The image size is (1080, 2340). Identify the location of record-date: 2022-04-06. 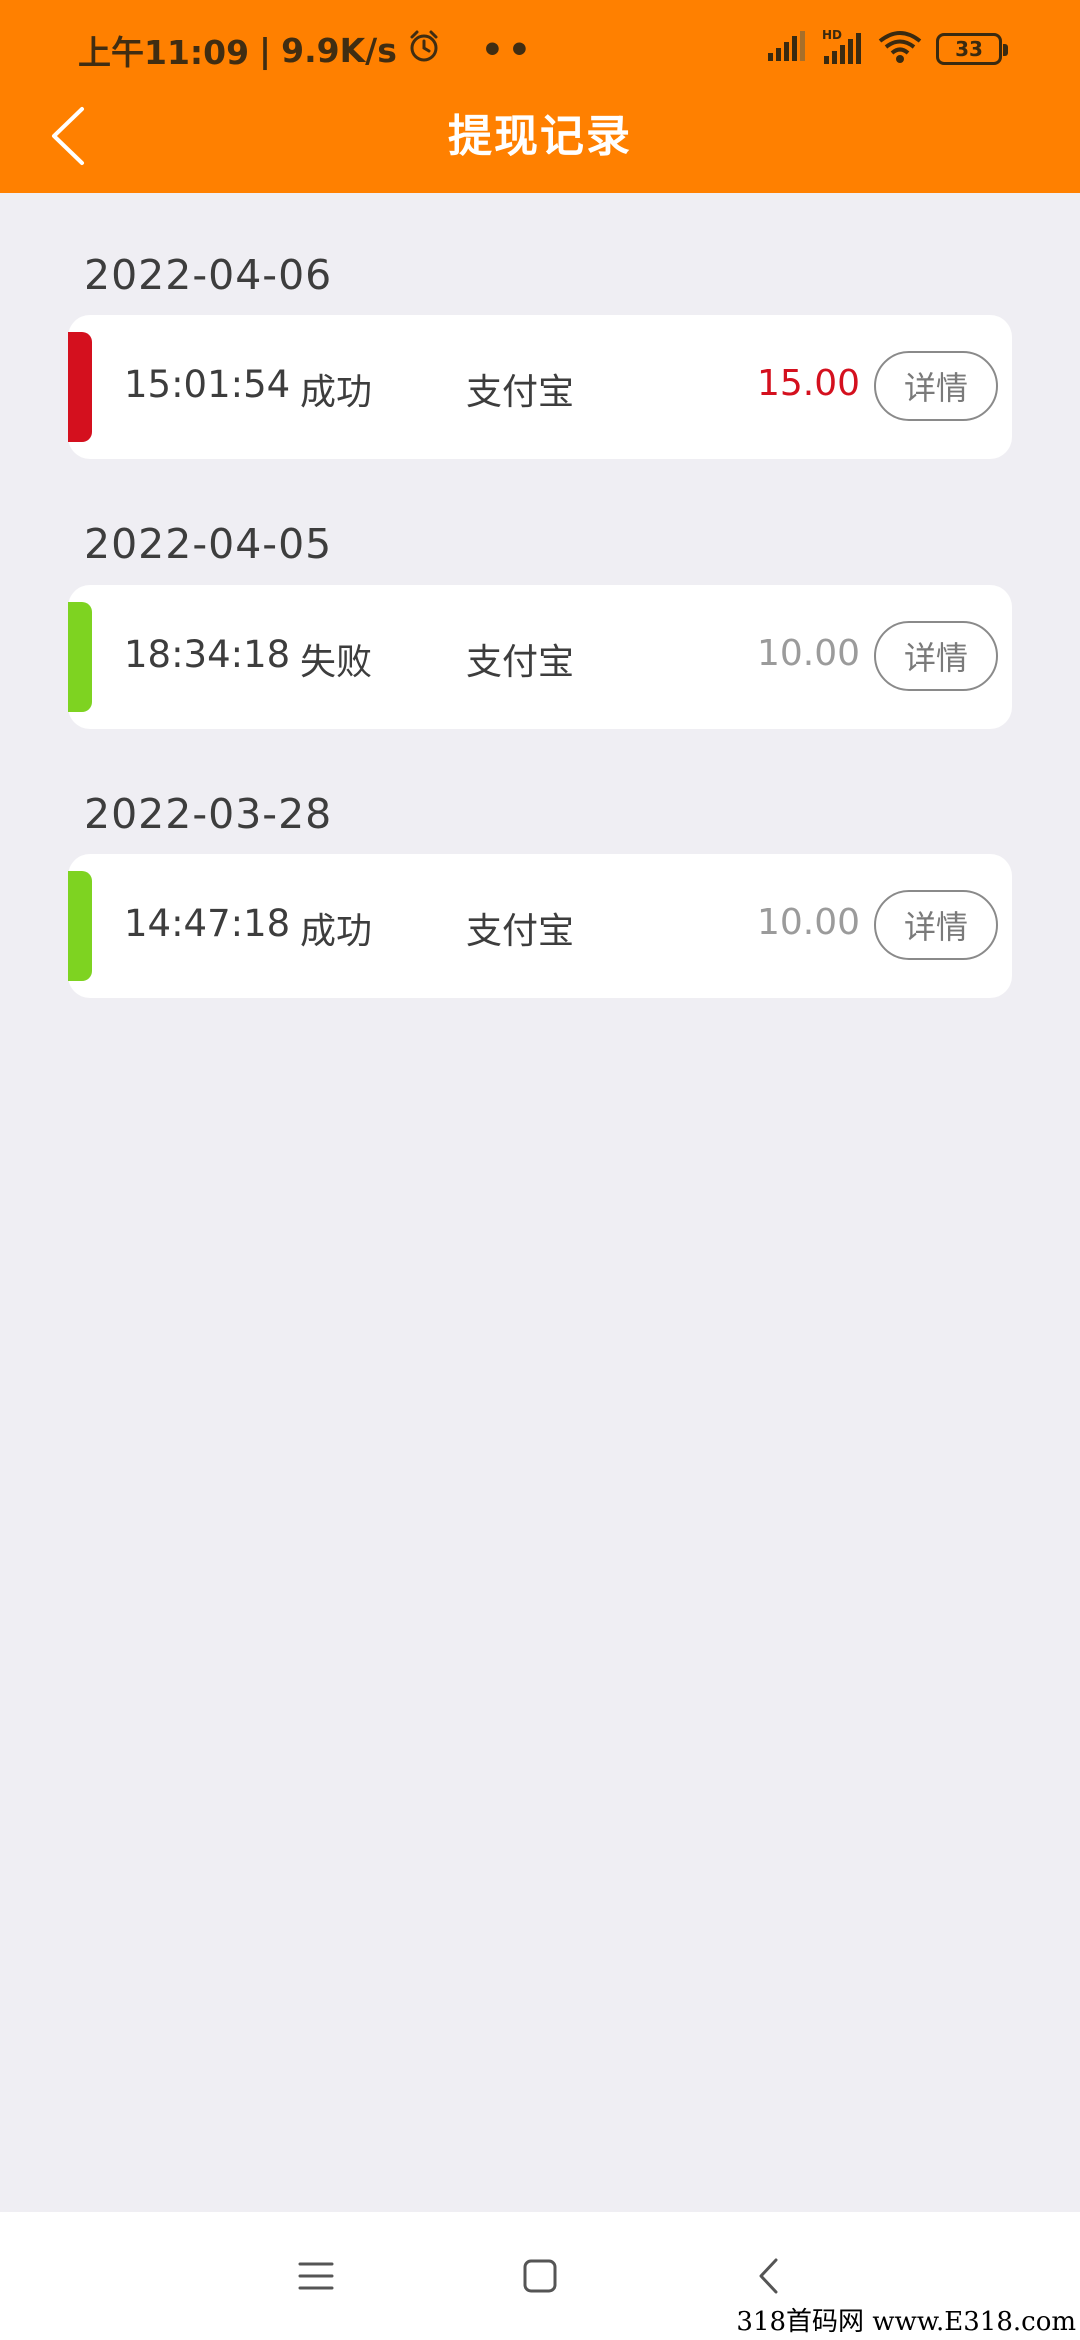
(208, 275).